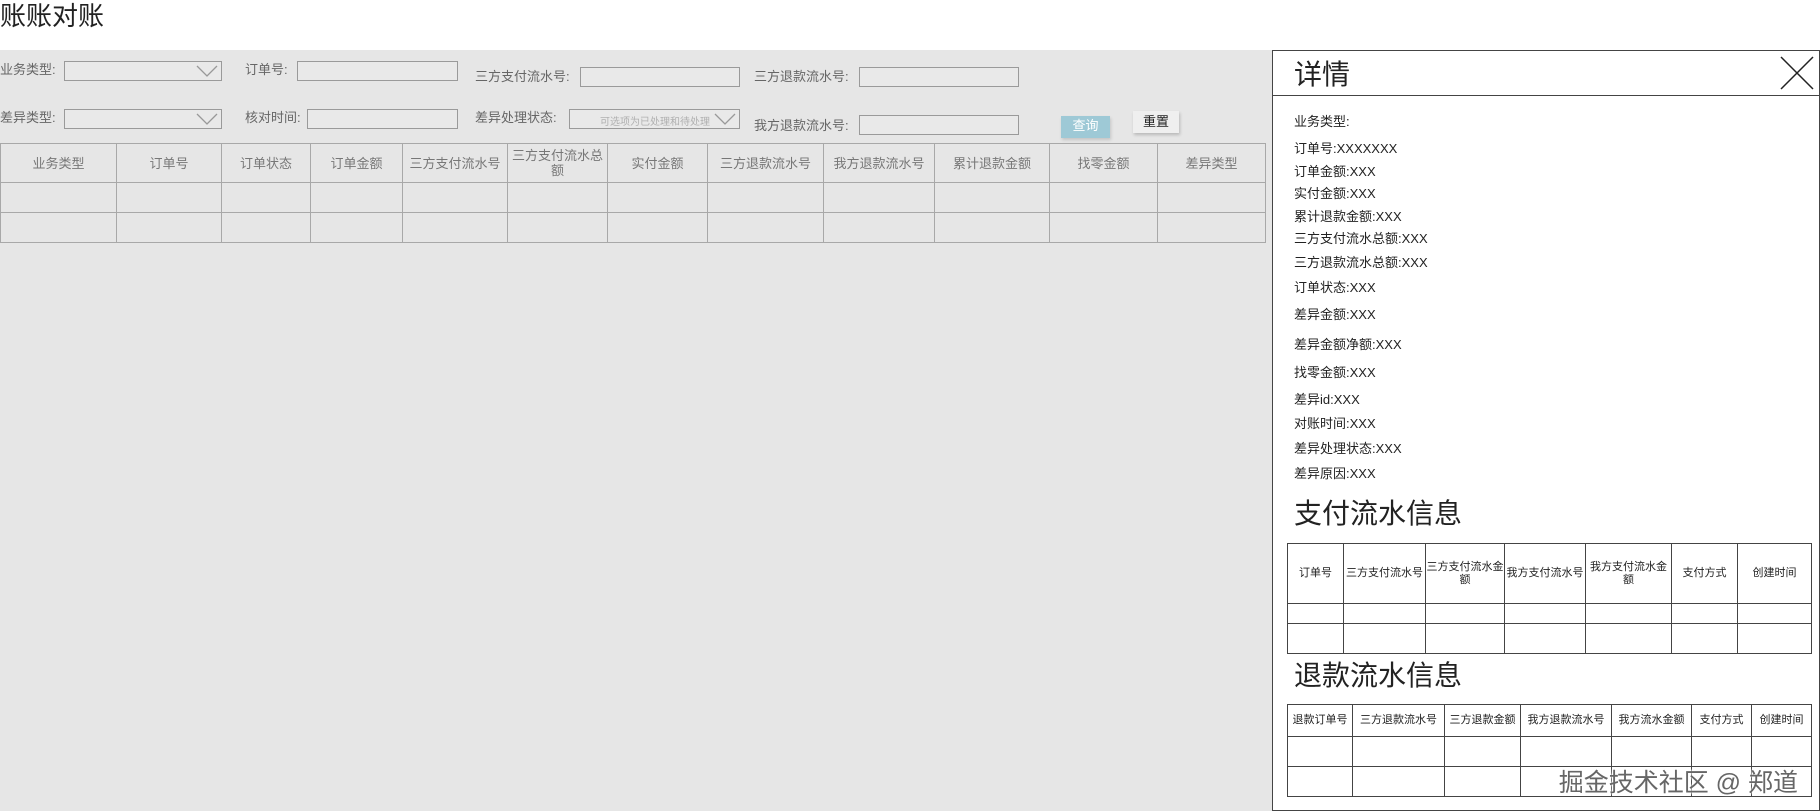 This screenshot has height=811, width=1820. Describe the element at coordinates (58, 163) in the screenshot. I see `column-header: 业务类型` at that location.